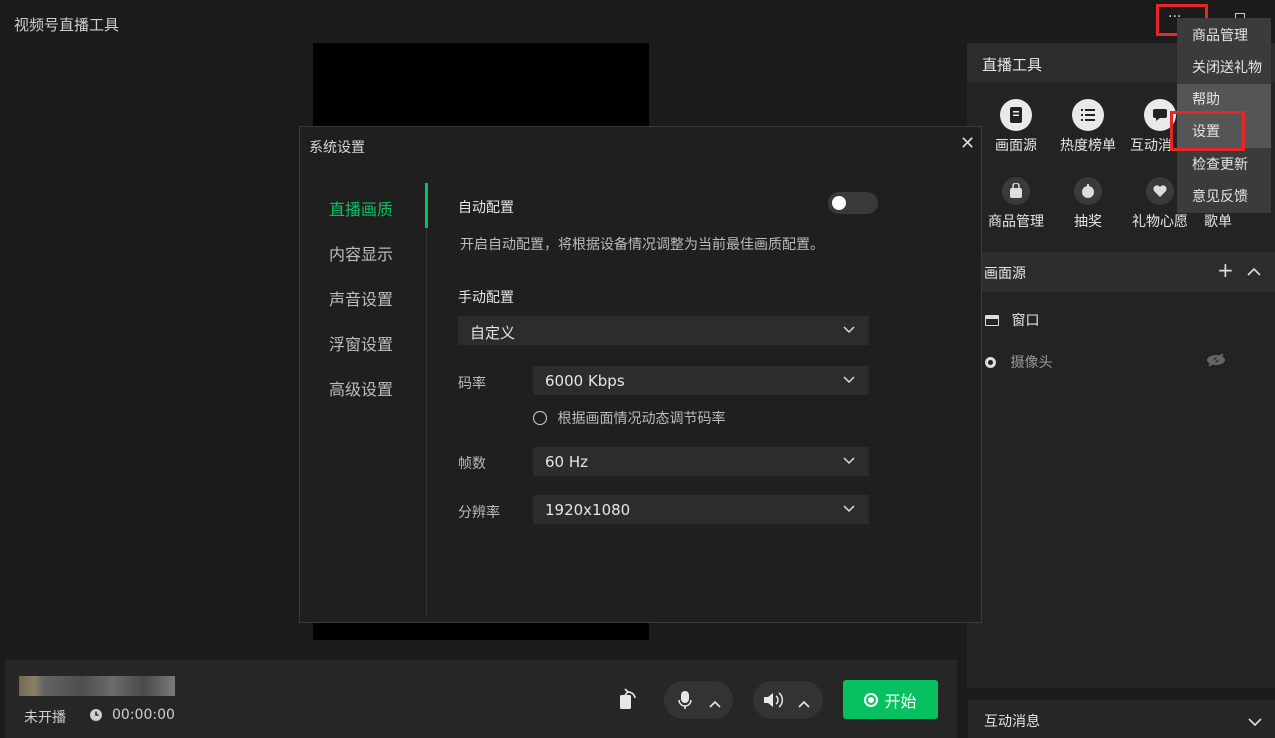 This screenshot has width=1275, height=738. Describe the element at coordinates (641, 419) in the screenshot. I see `dynamic-bitrate-label: 根据画面情况动态调节码率` at that location.